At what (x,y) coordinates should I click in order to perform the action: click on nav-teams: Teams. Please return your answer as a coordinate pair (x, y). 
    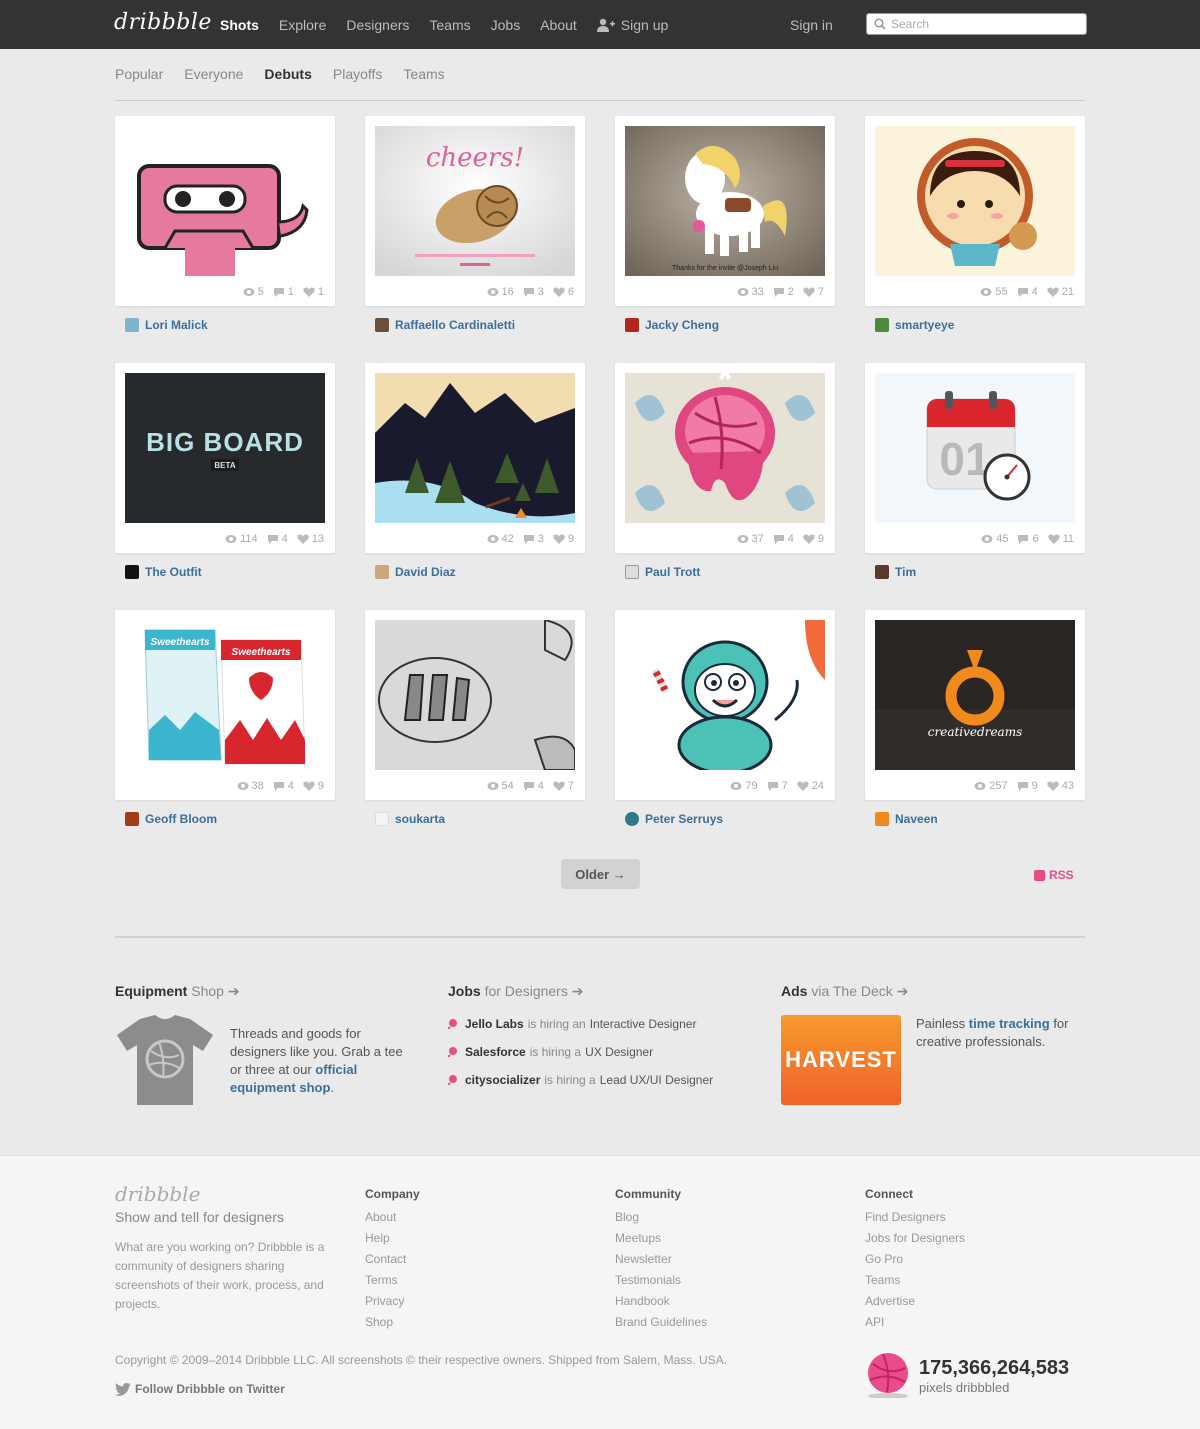
    Looking at the image, I should click on (449, 25).